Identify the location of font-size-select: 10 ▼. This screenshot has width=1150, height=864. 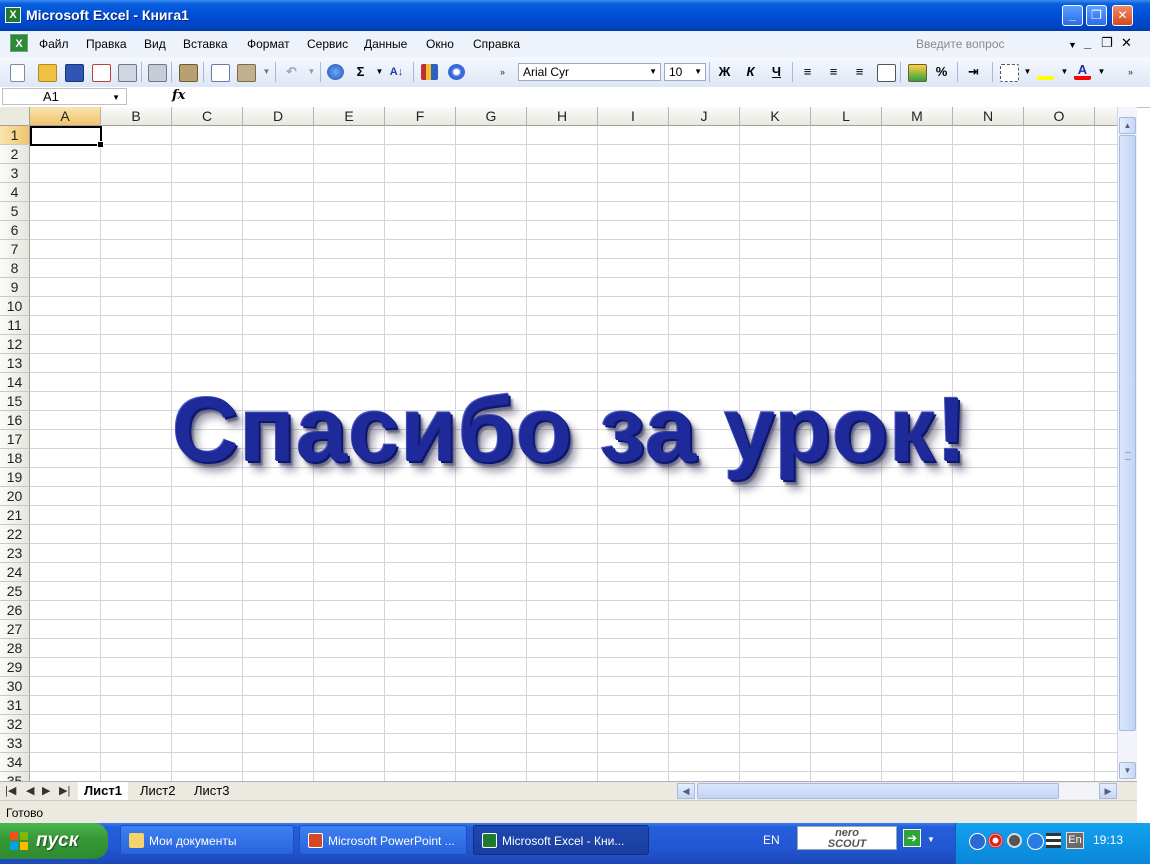
(685, 72).